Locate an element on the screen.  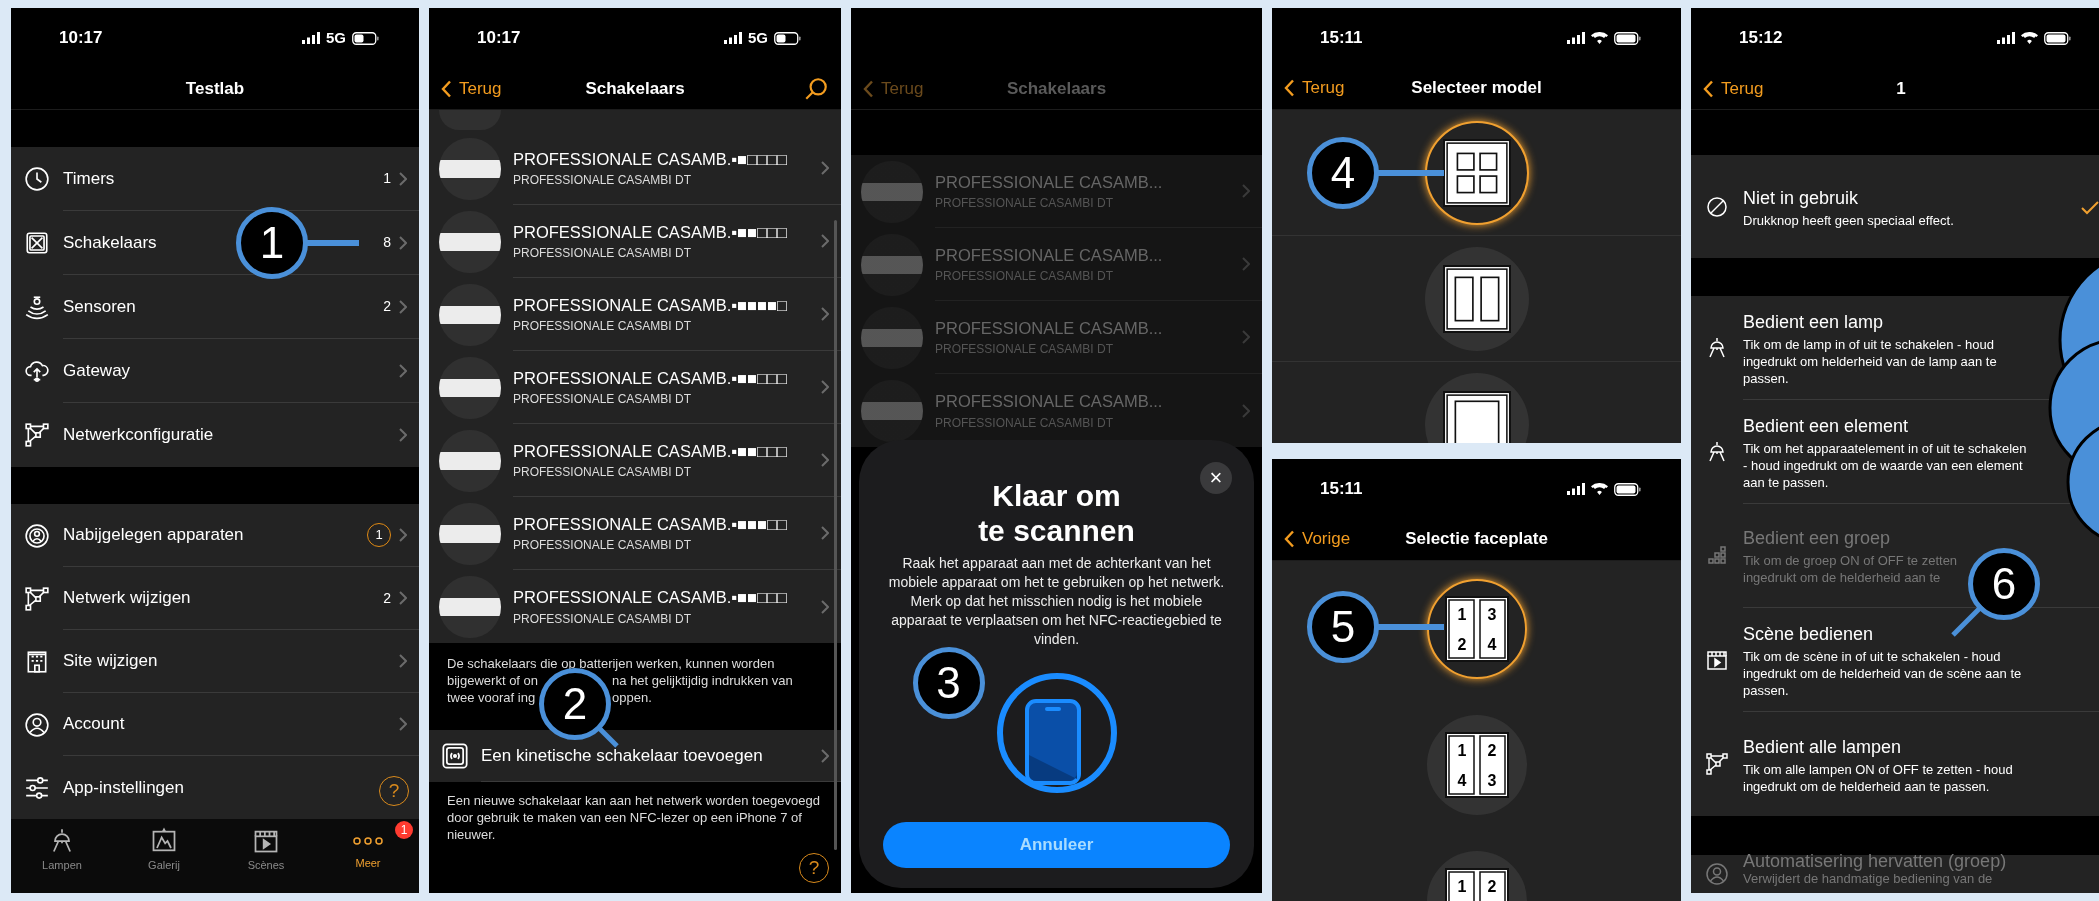
menu-item: Nabijgelegen apparaten 1 is located at coordinates (241, 535).